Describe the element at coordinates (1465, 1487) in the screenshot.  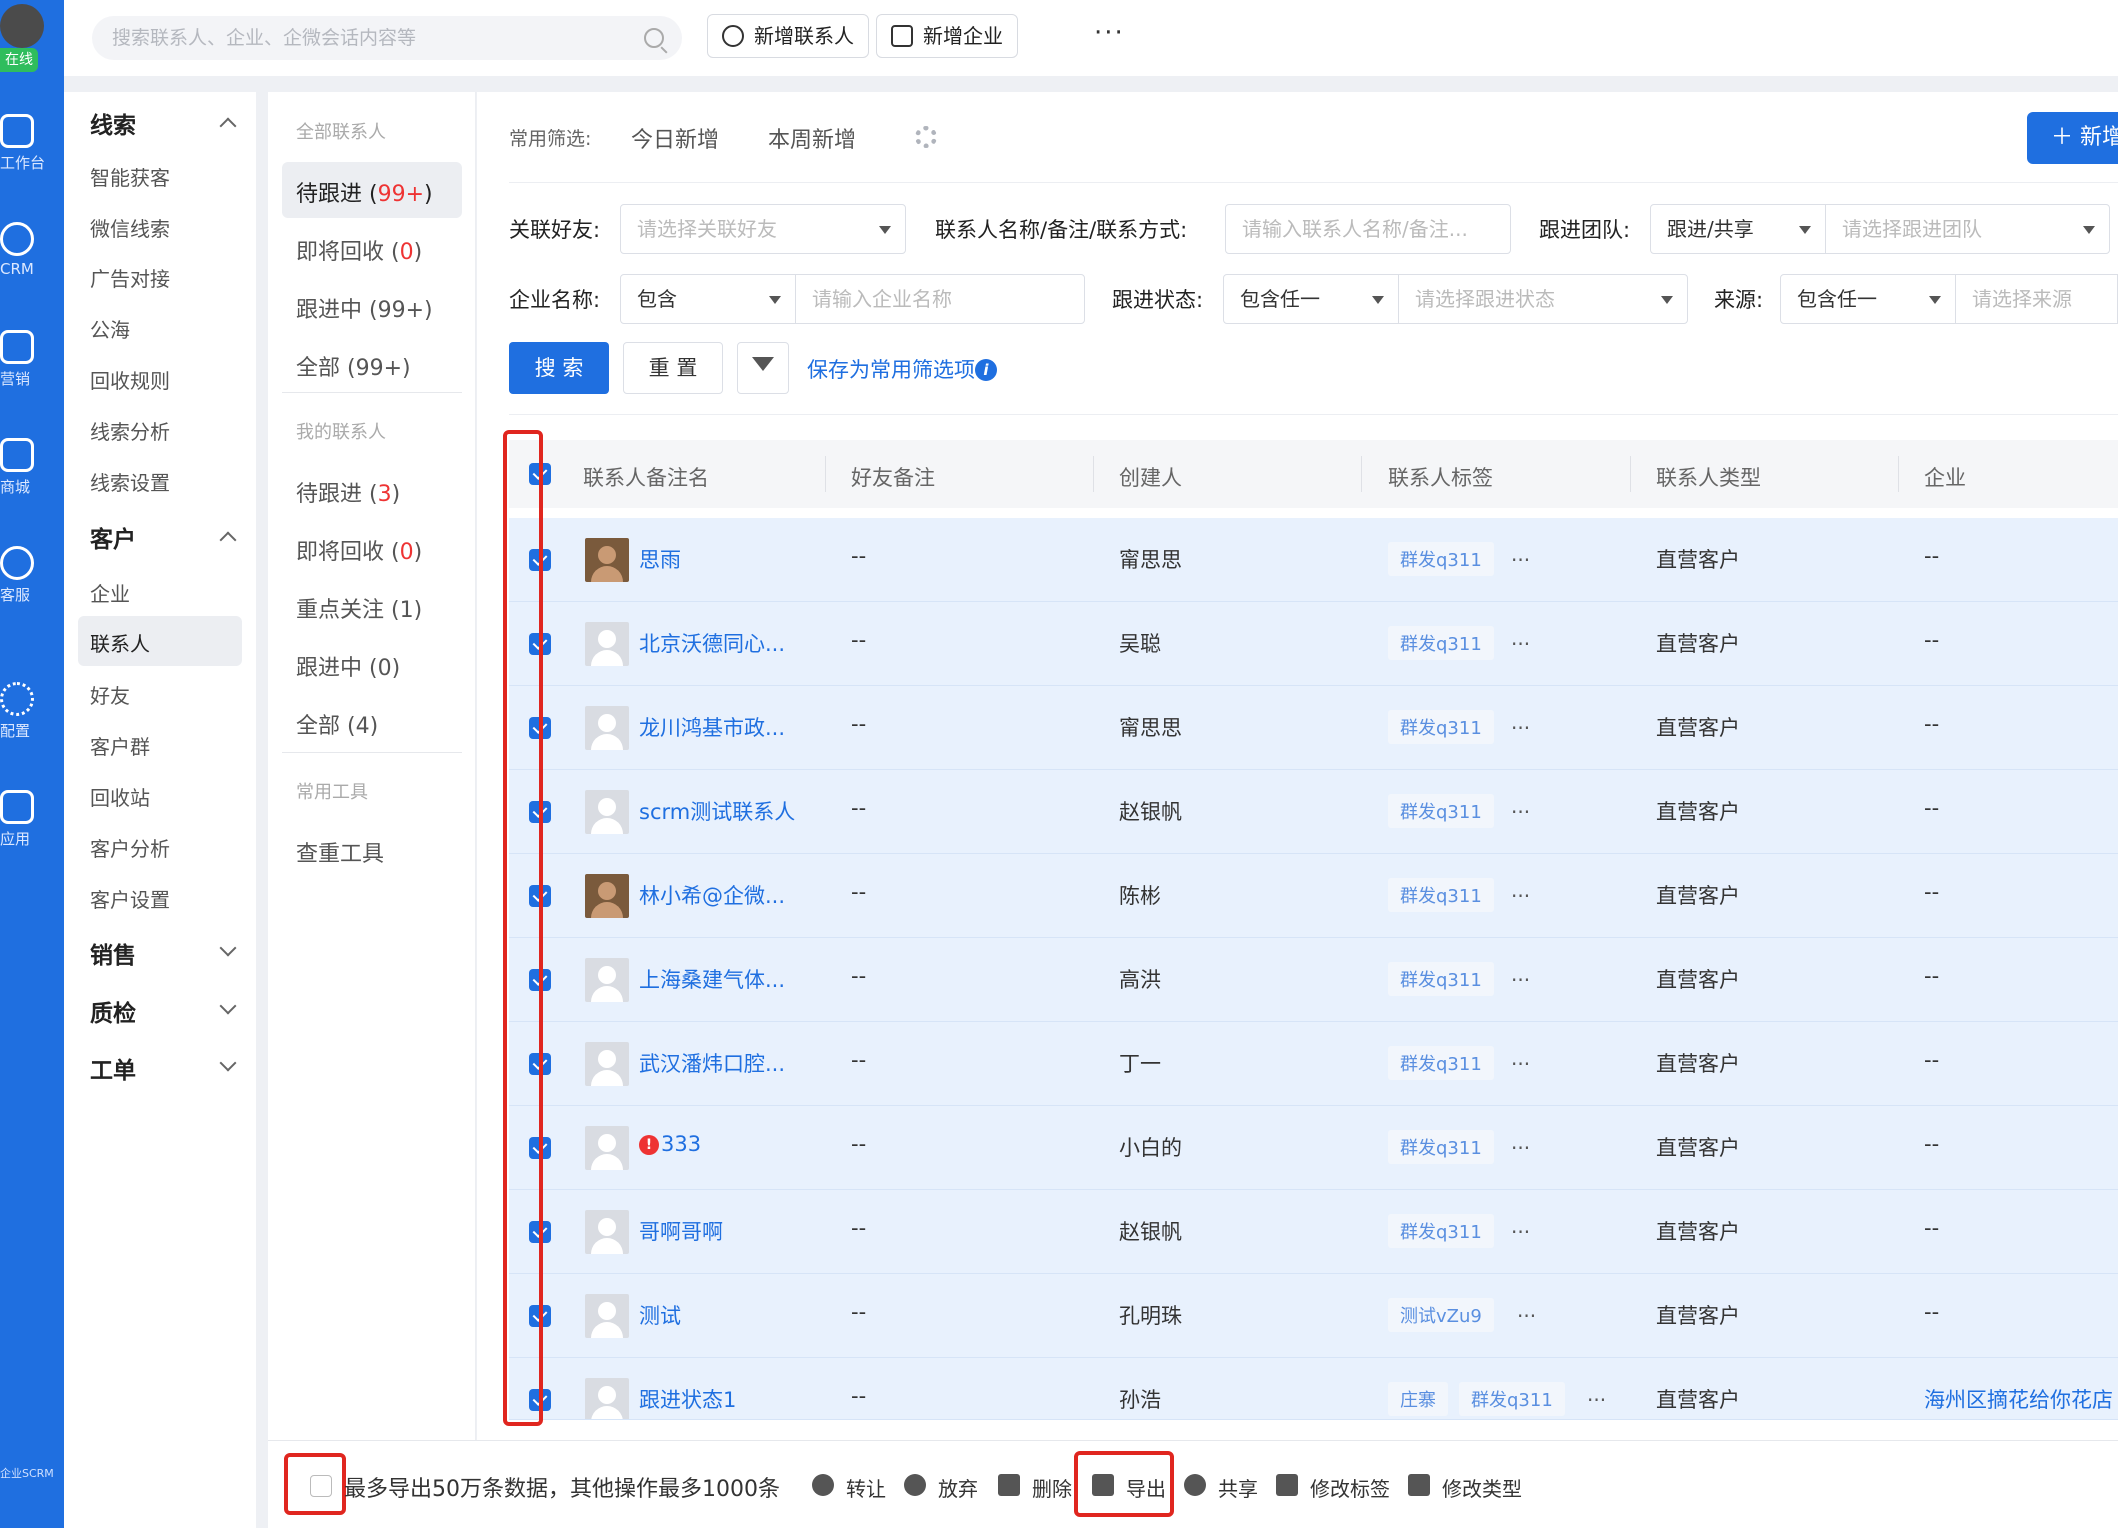
I see `edit-type-button: 修改类型` at that location.